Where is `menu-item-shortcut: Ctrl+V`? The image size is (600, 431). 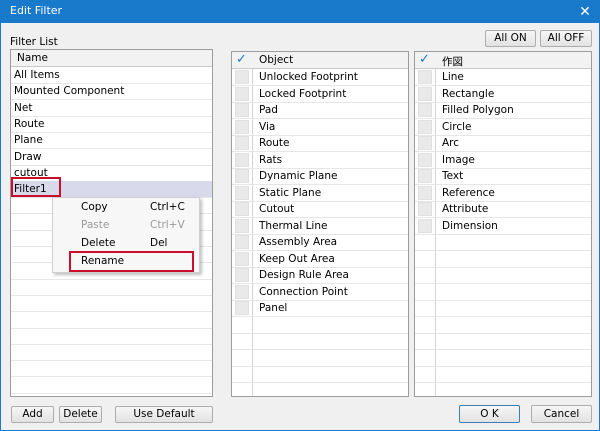
menu-item-shortcut: Ctrl+V is located at coordinates (167, 225).